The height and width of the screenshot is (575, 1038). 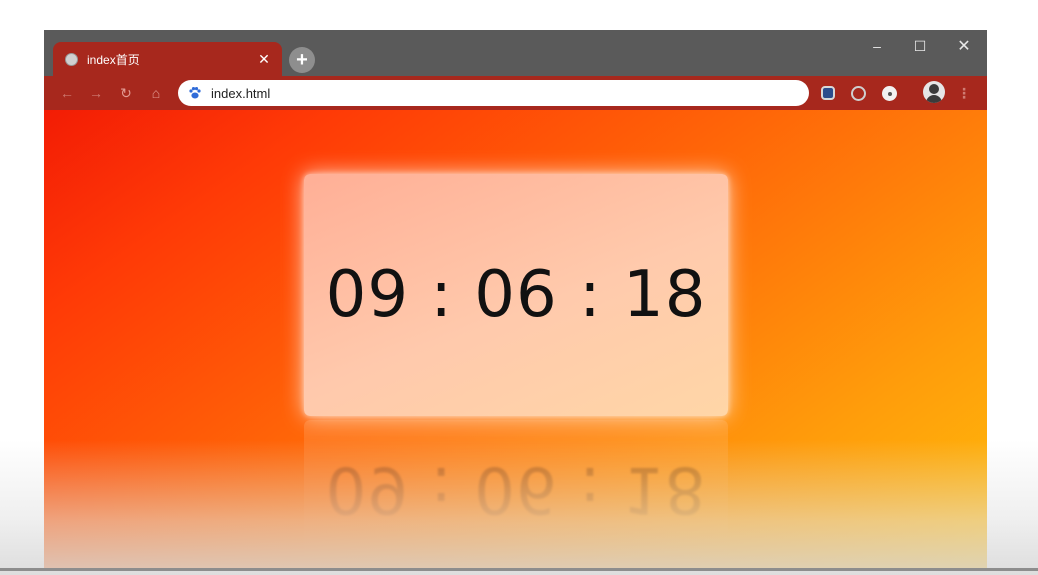 I want to click on clock-time: 09 : 06 : 18, so click(x=516, y=295).